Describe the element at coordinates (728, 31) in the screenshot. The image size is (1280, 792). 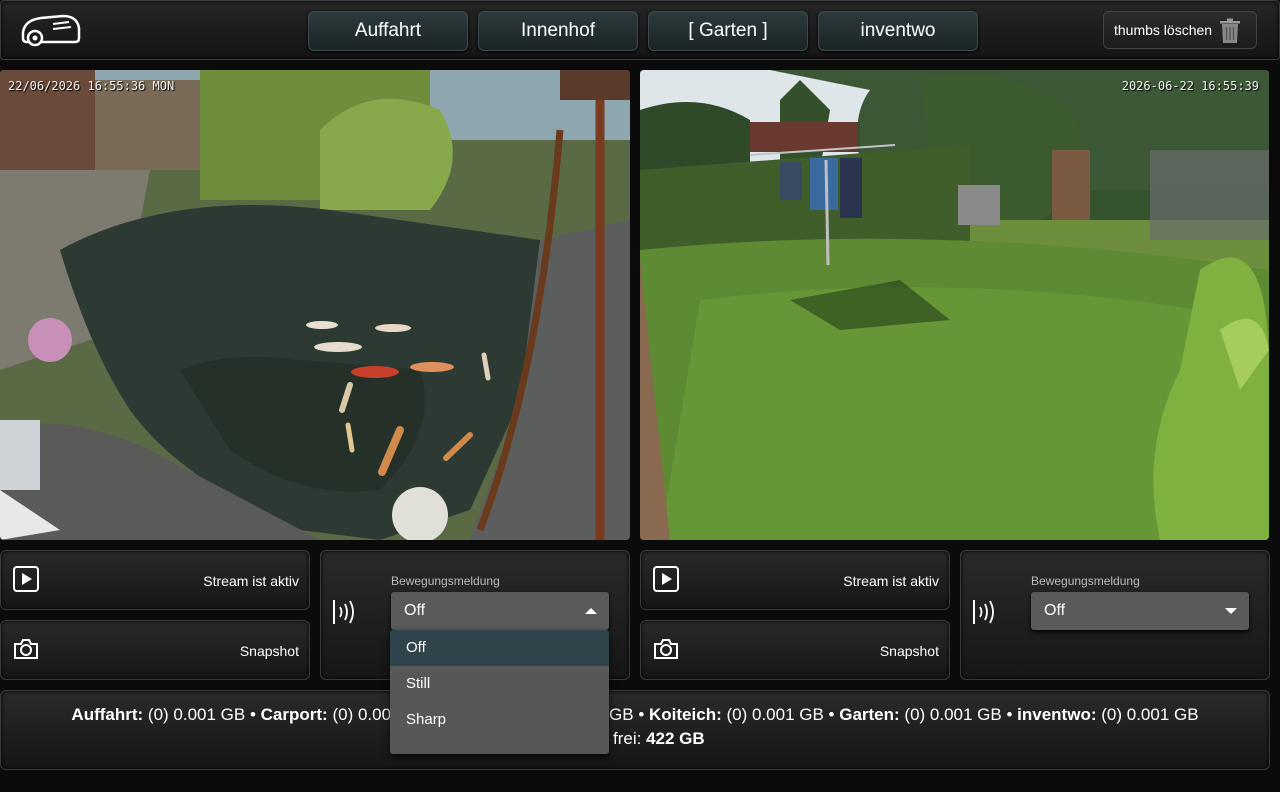
I see `nav-button-garten: [ Garten ]` at that location.